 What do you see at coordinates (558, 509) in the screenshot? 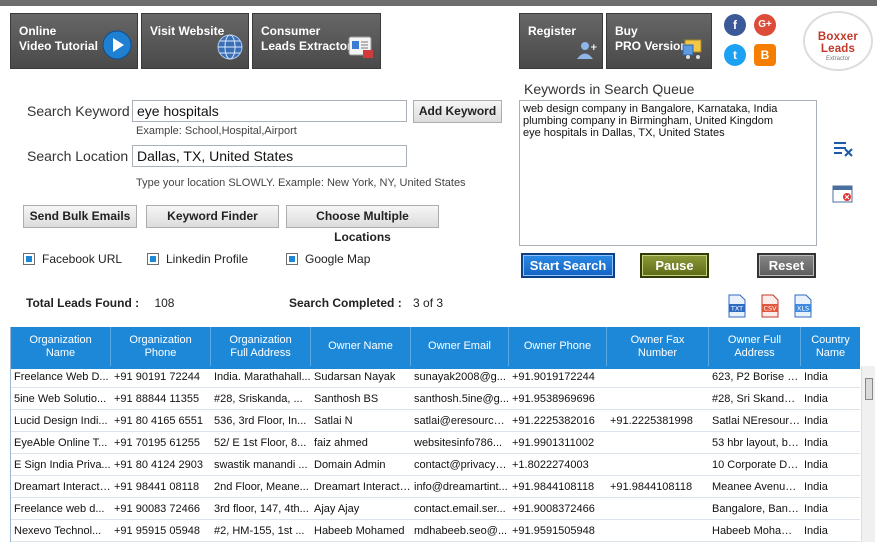
I see `table-cell: +91.9008372466` at bounding box center [558, 509].